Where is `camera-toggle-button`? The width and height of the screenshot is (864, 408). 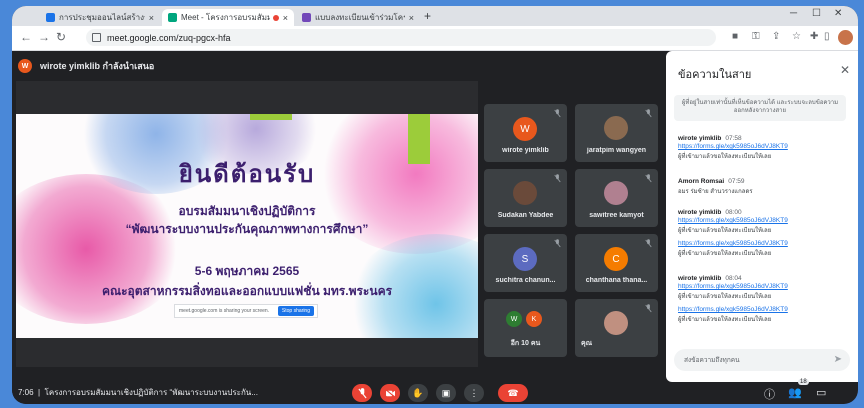
camera-toggle-button is located at coordinates (390, 393).